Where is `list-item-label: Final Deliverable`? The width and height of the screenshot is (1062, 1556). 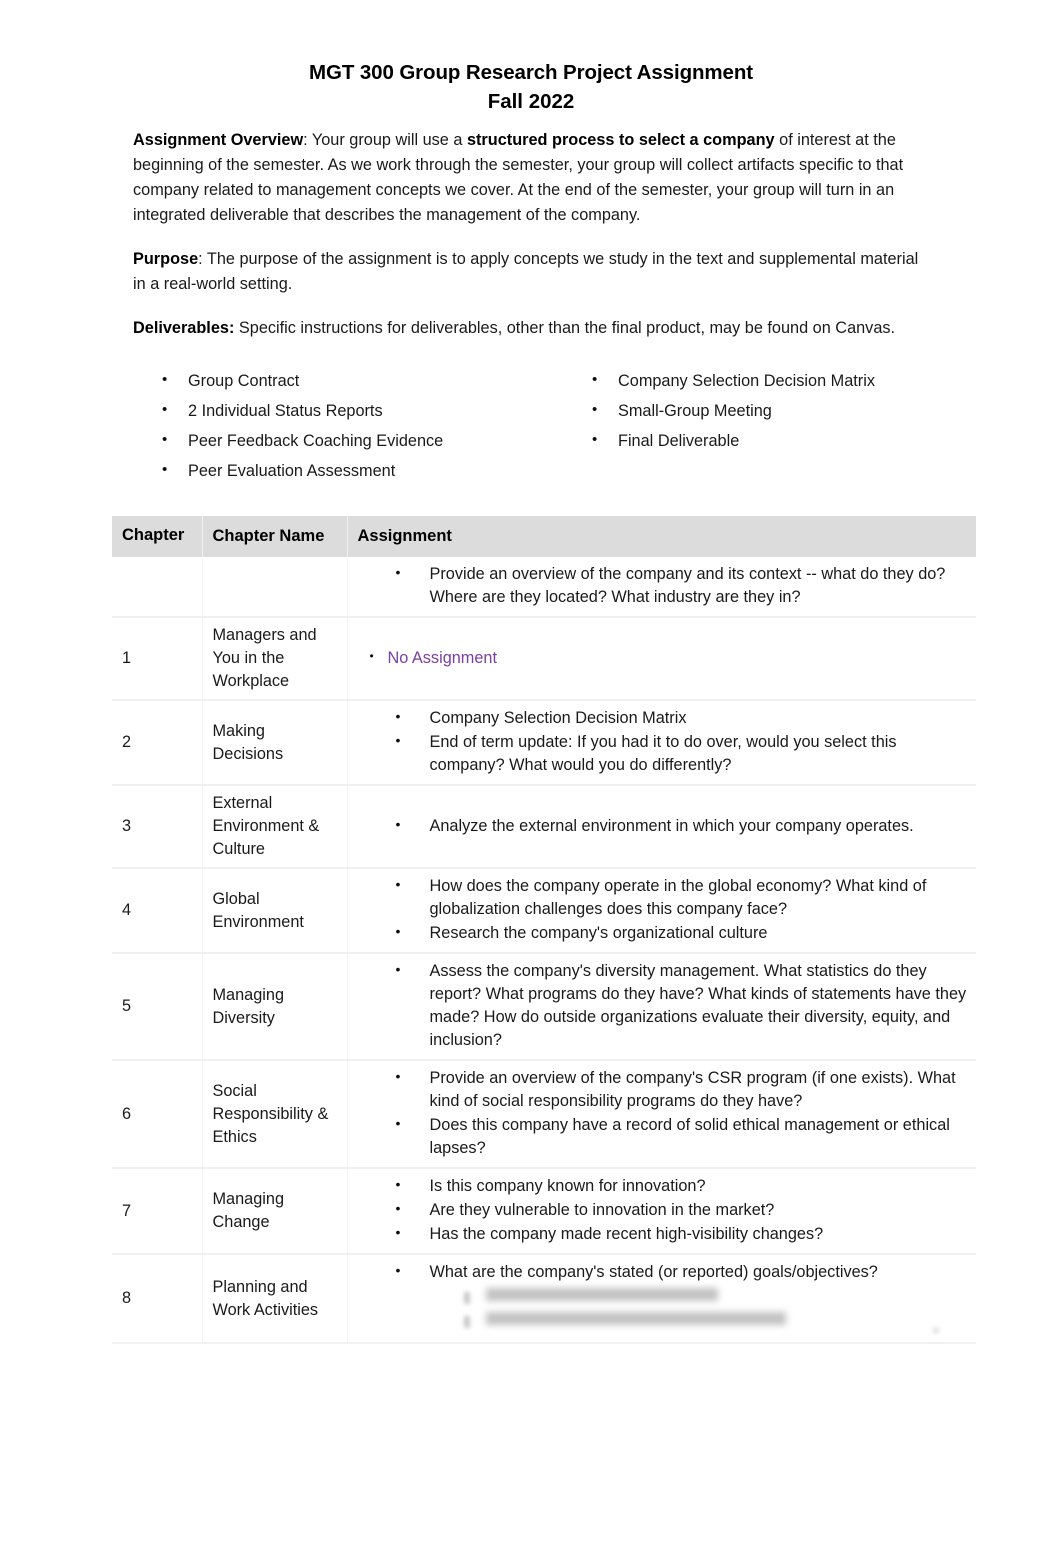
list-item-label: Final Deliverable is located at coordinates (679, 441).